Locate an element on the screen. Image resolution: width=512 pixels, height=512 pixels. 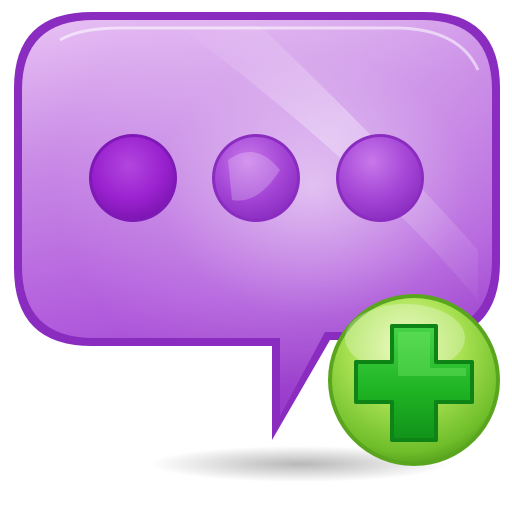
ellipsis-icon is located at coordinates (256, 178).